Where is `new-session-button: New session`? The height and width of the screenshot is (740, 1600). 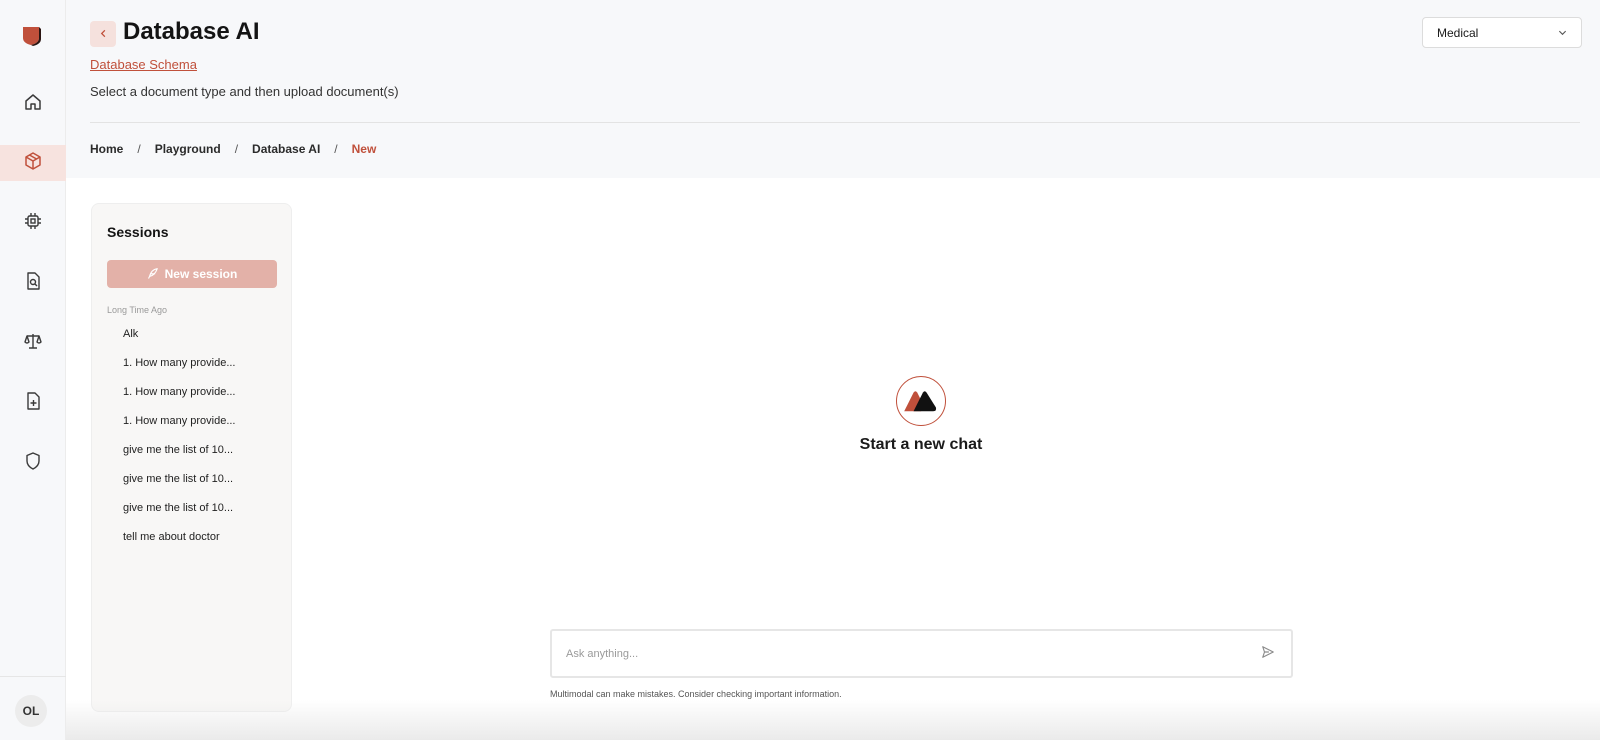 new-session-button: New session is located at coordinates (192, 274).